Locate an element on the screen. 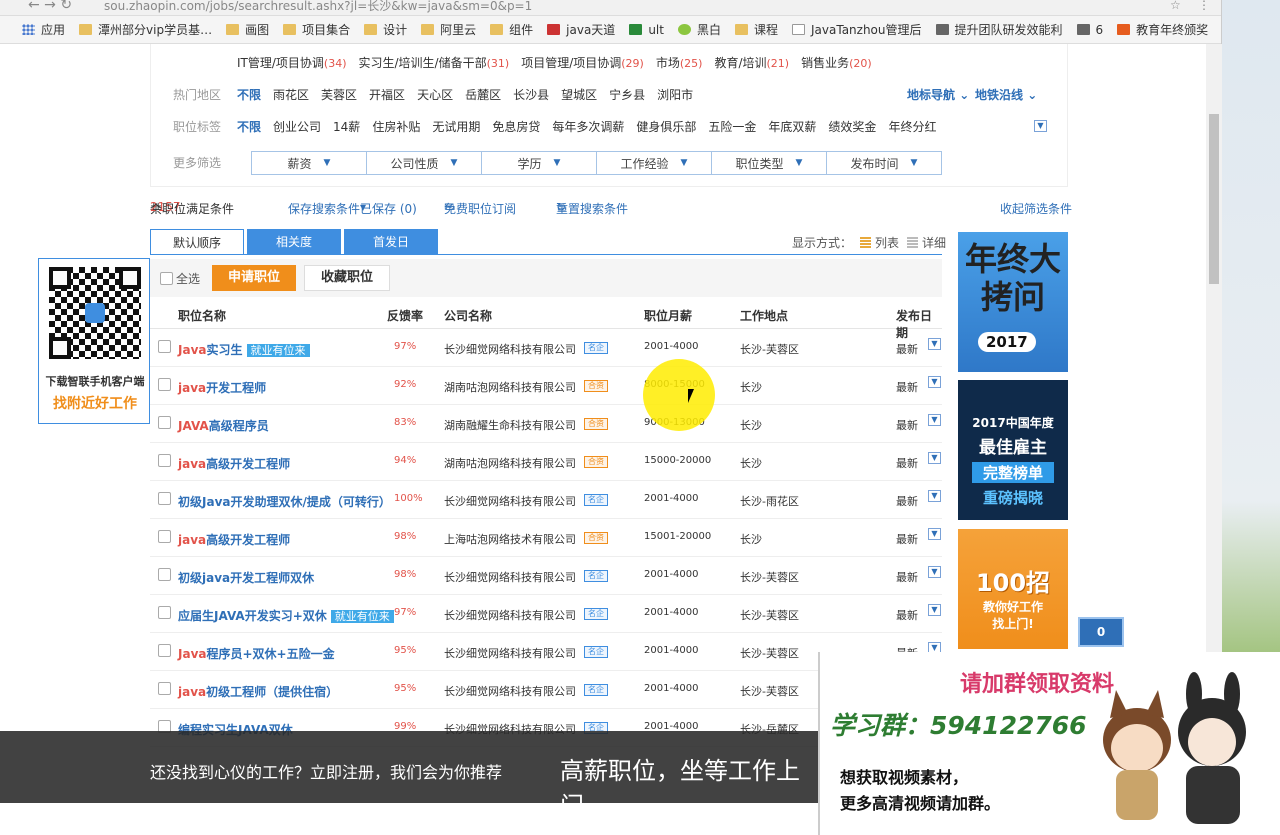  area-filter-item: 宁乡县 is located at coordinates (627, 94).